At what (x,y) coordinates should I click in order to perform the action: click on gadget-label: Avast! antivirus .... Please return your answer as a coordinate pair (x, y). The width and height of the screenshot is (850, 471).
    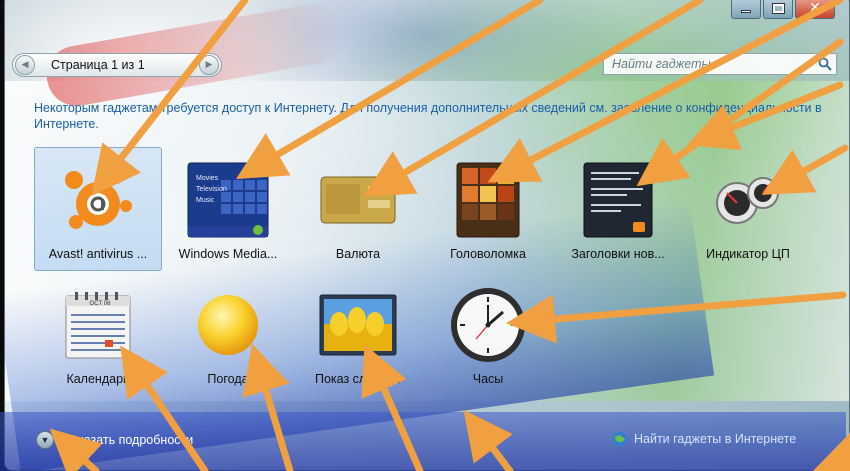
    Looking at the image, I should click on (98, 254).